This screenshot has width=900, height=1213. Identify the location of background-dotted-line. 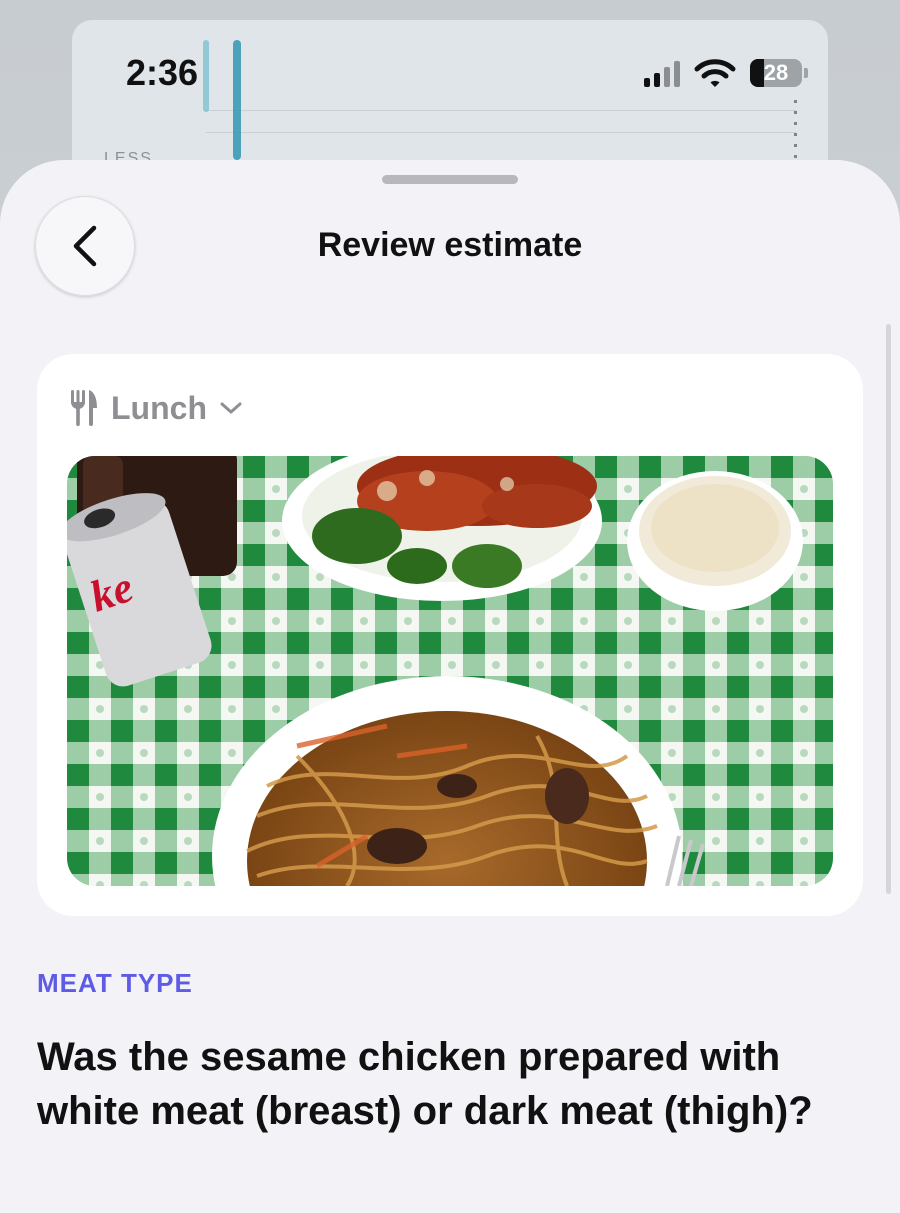
(795, 130).